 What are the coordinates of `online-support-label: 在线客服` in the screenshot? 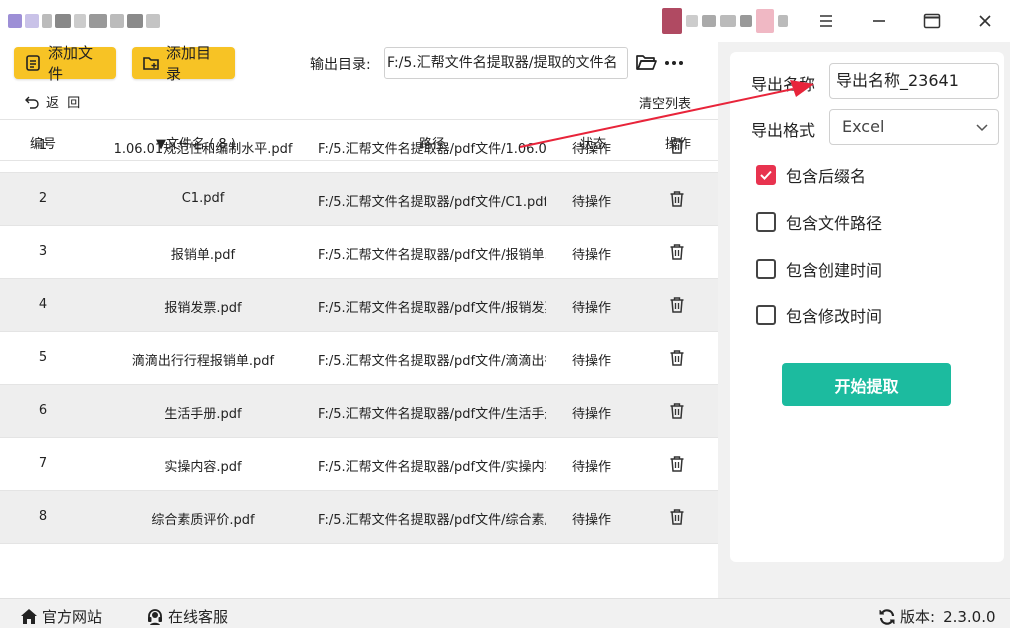 It's located at (198, 617).